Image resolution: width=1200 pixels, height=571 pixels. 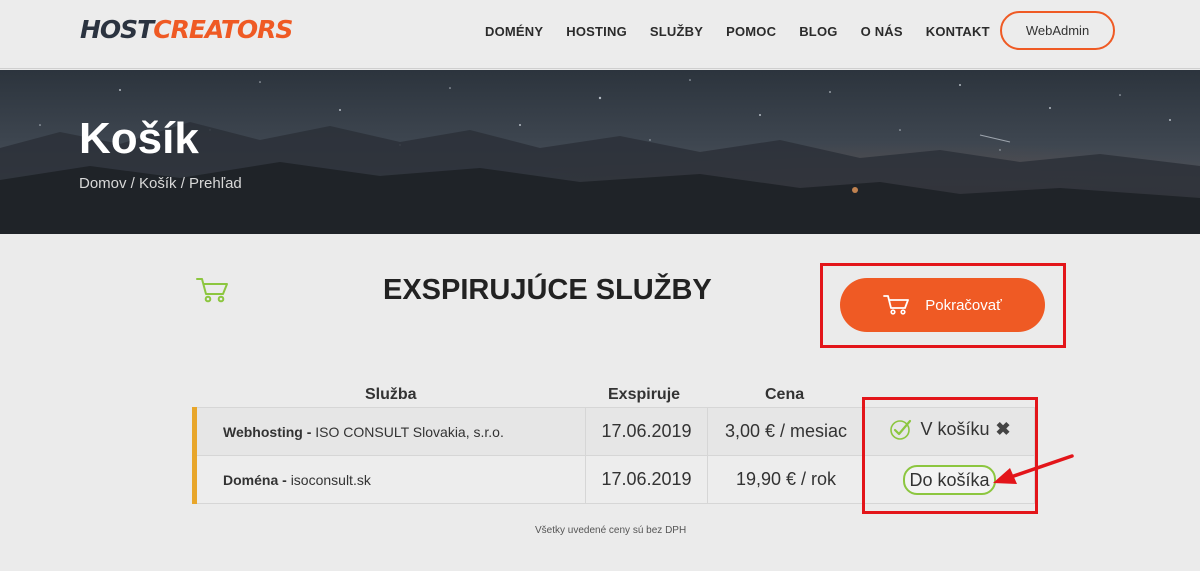 I want to click on price-cell: 19,90 € / rok, so click(x=786, y=479).